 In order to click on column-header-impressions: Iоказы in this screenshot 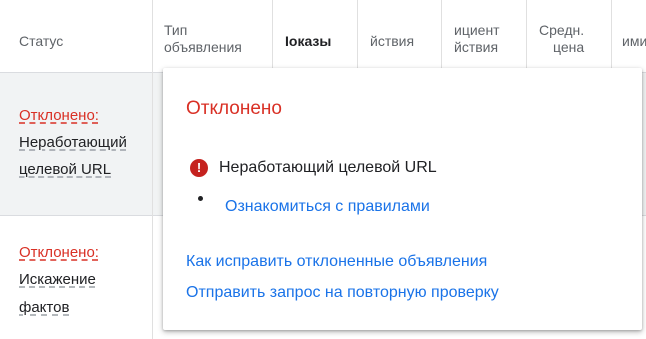, I will do `click(315, 36)`.